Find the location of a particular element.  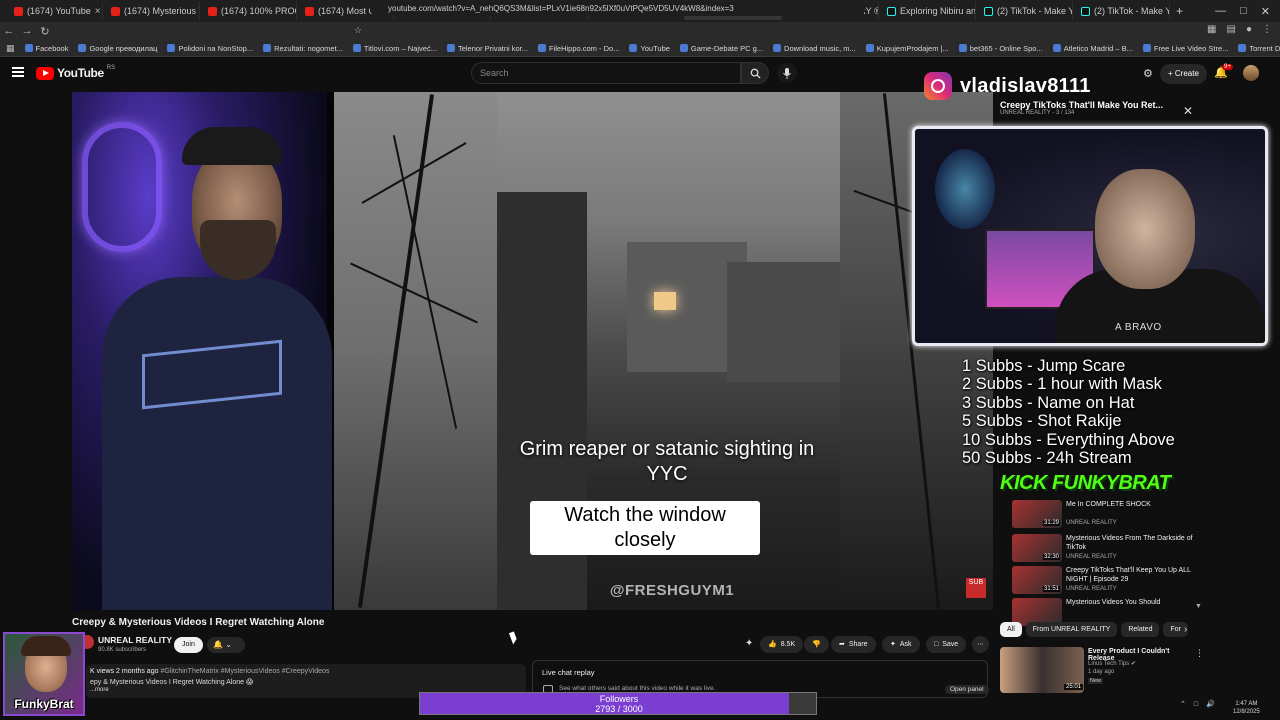

followers-goal-bar: Followers 2793 / 3000 is located at coordinates (618, 703).